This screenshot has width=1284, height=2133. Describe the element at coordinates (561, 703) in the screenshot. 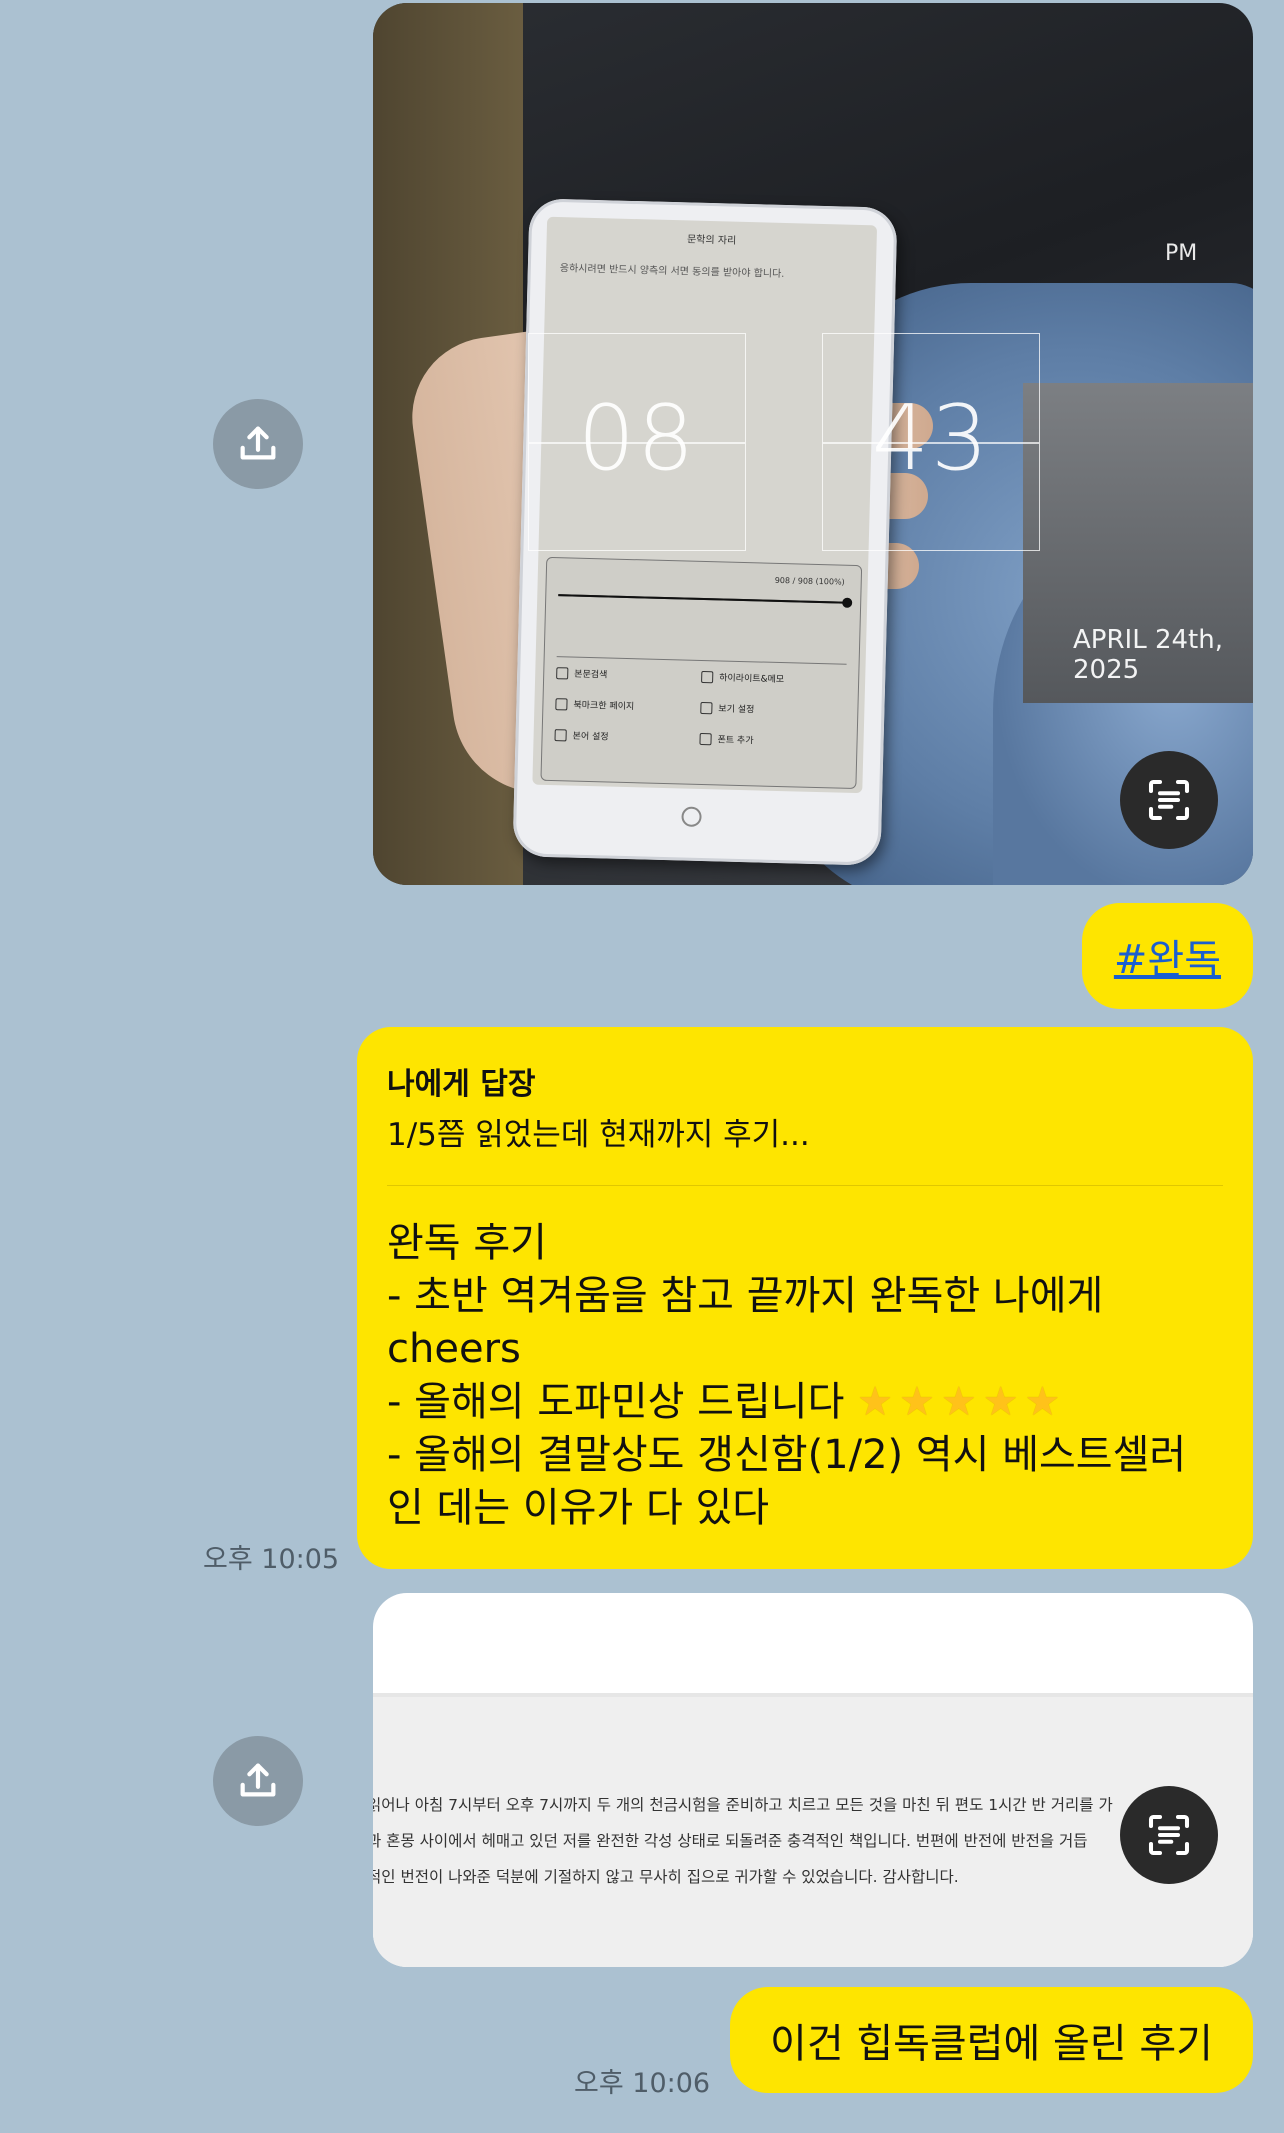

I see `bookmark-icon` at that location.